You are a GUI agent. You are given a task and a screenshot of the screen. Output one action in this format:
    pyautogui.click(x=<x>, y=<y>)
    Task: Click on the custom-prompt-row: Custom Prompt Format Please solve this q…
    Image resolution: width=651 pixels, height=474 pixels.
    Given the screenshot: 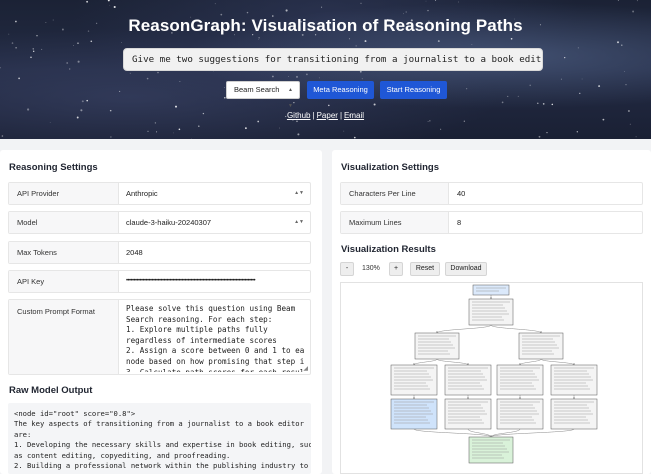 What is the action you would take?
    pyautogui.click(x=159, y=337)
    